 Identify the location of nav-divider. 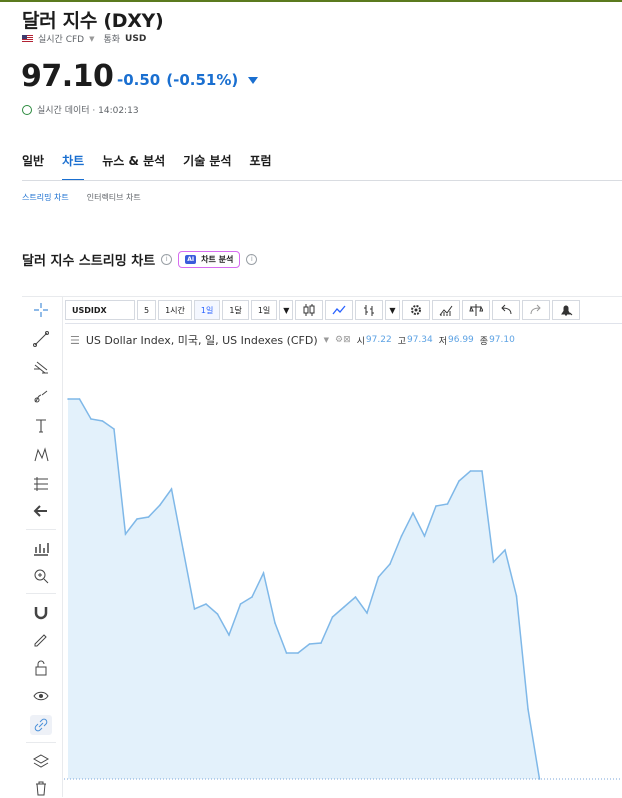
(322, 180).